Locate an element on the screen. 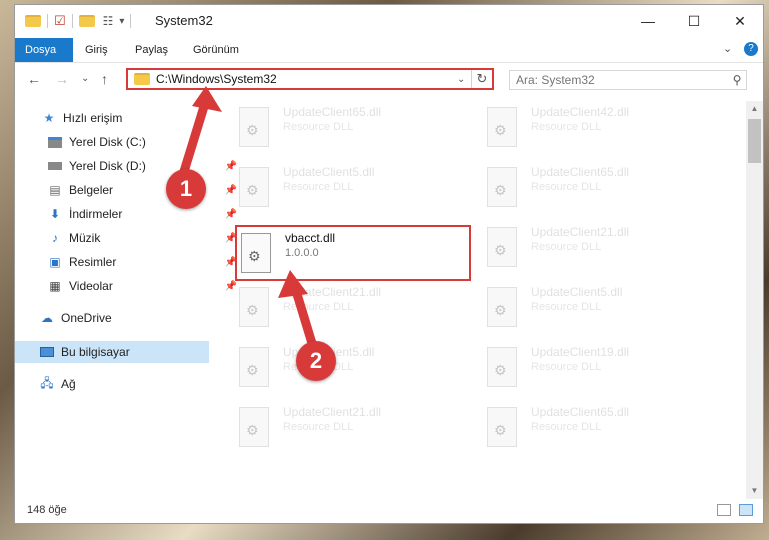 Image resolution: width=769 pixels, height=540 pixels. step-2-badge: 2 is located at coordinates (316, 361).